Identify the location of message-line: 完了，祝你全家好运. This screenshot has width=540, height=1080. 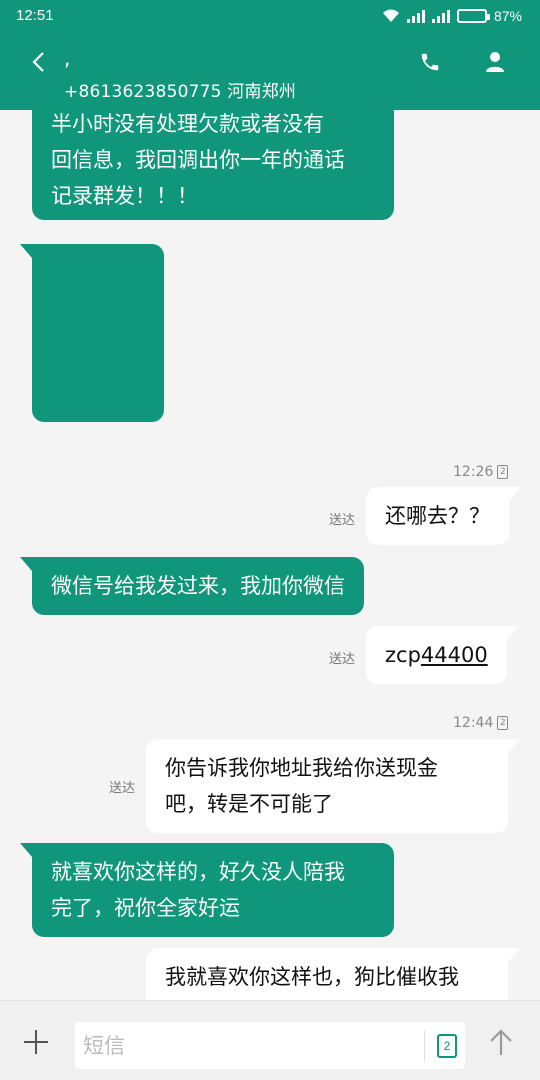
(145, 908).